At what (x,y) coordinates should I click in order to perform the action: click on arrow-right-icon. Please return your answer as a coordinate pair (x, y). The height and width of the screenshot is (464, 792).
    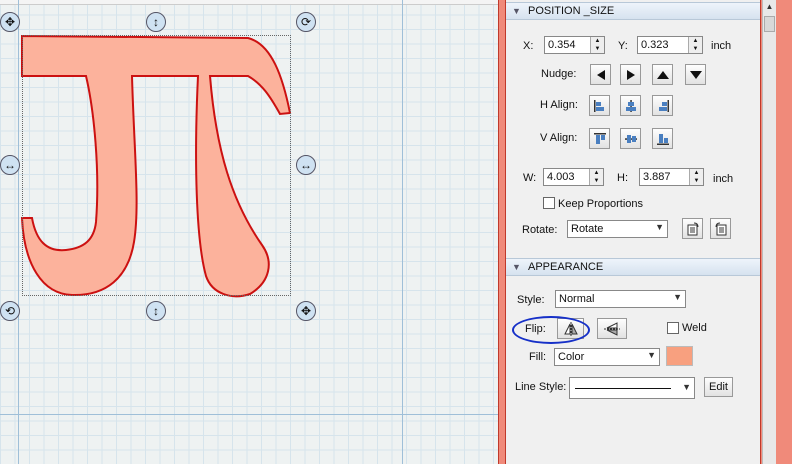
    Looking at the image, I should click on (630, 74).